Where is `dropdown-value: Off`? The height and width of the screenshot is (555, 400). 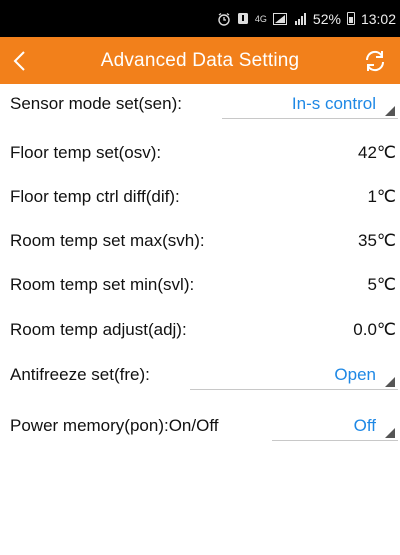 dropdown-value: Off is located at coordinates (364, 425).